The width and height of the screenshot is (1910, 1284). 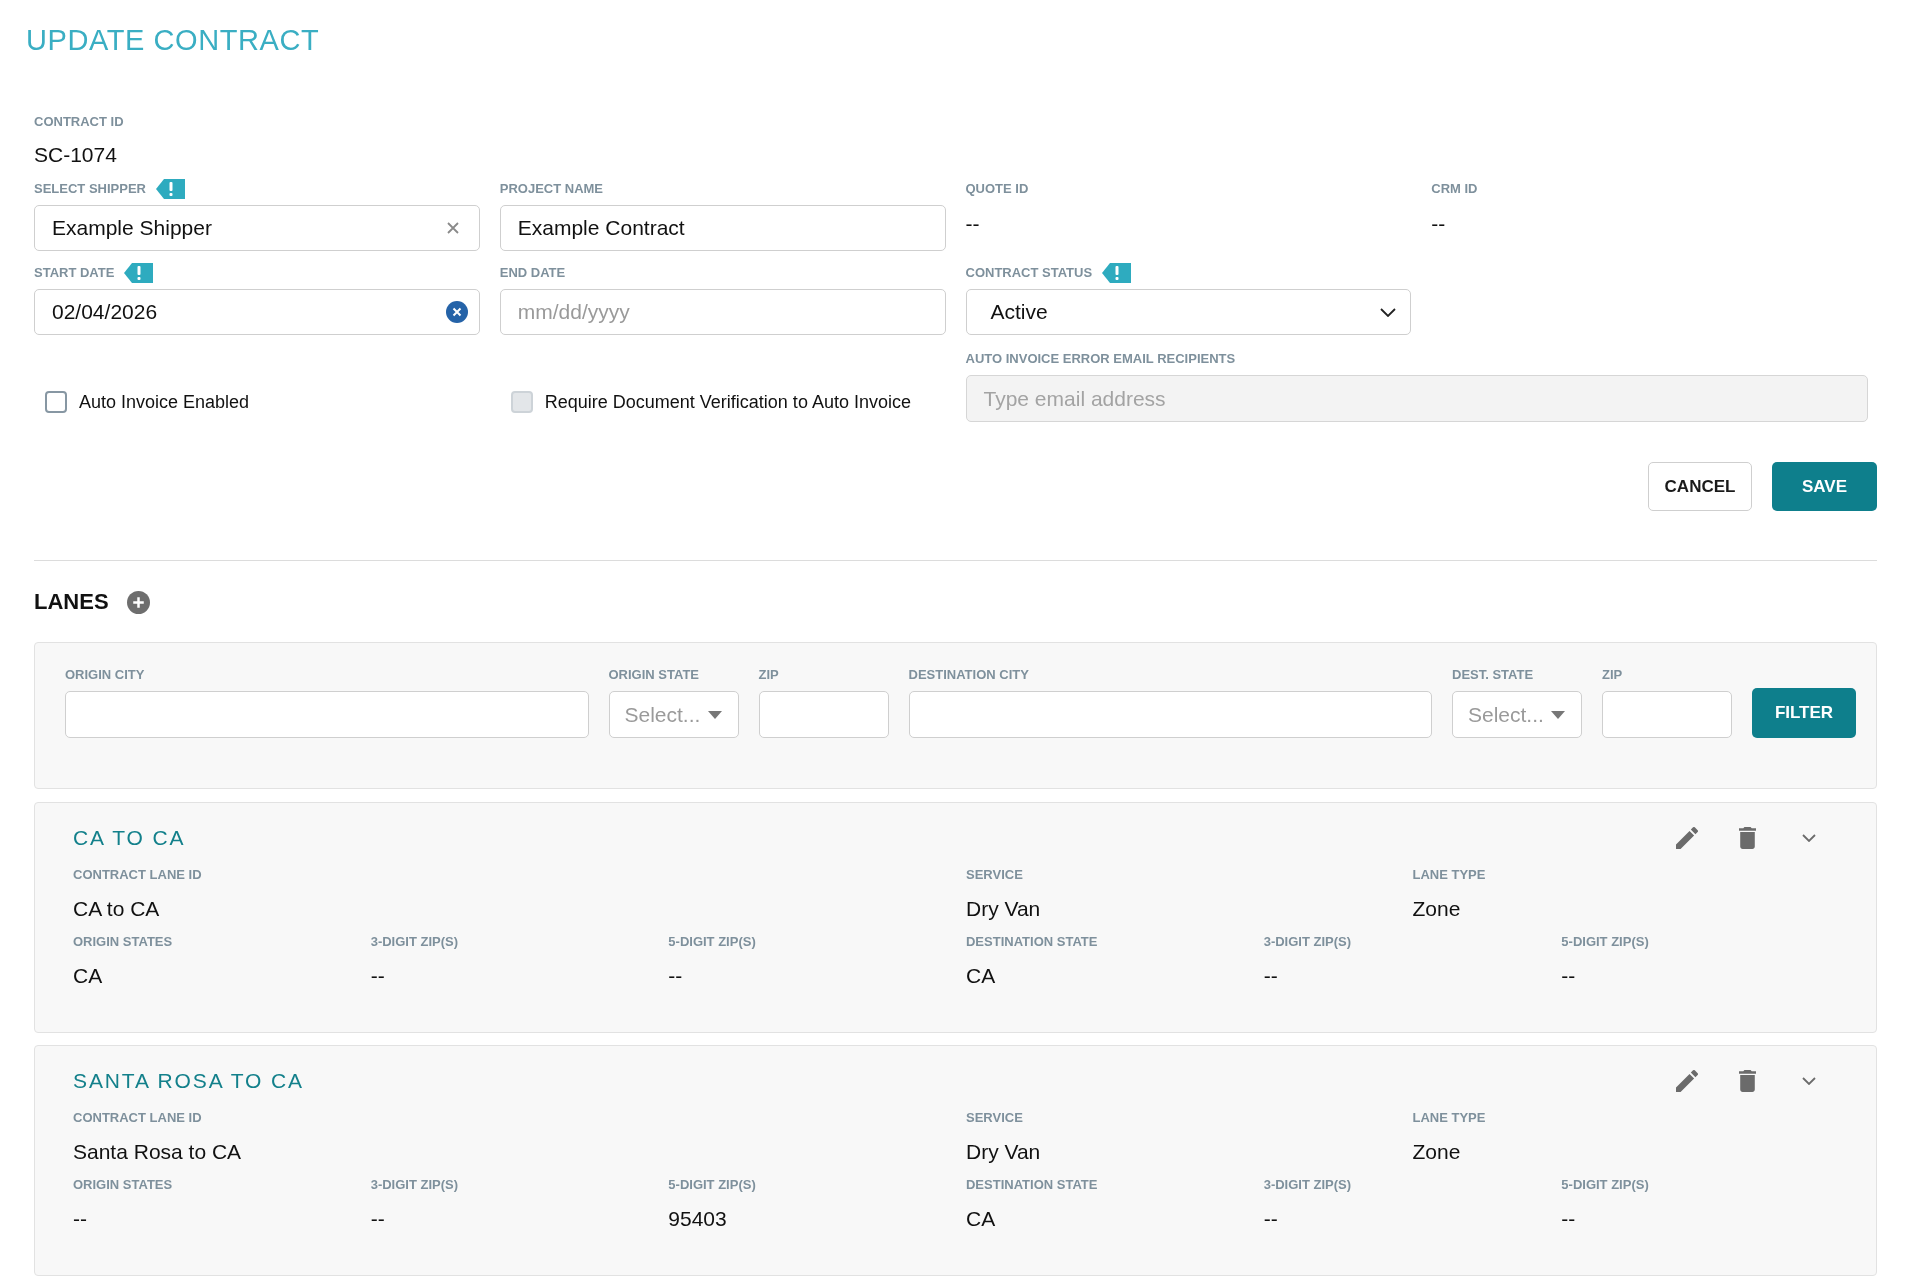 I want to click on field-label: DESTINATION CITY, so click(x=969, y=675).